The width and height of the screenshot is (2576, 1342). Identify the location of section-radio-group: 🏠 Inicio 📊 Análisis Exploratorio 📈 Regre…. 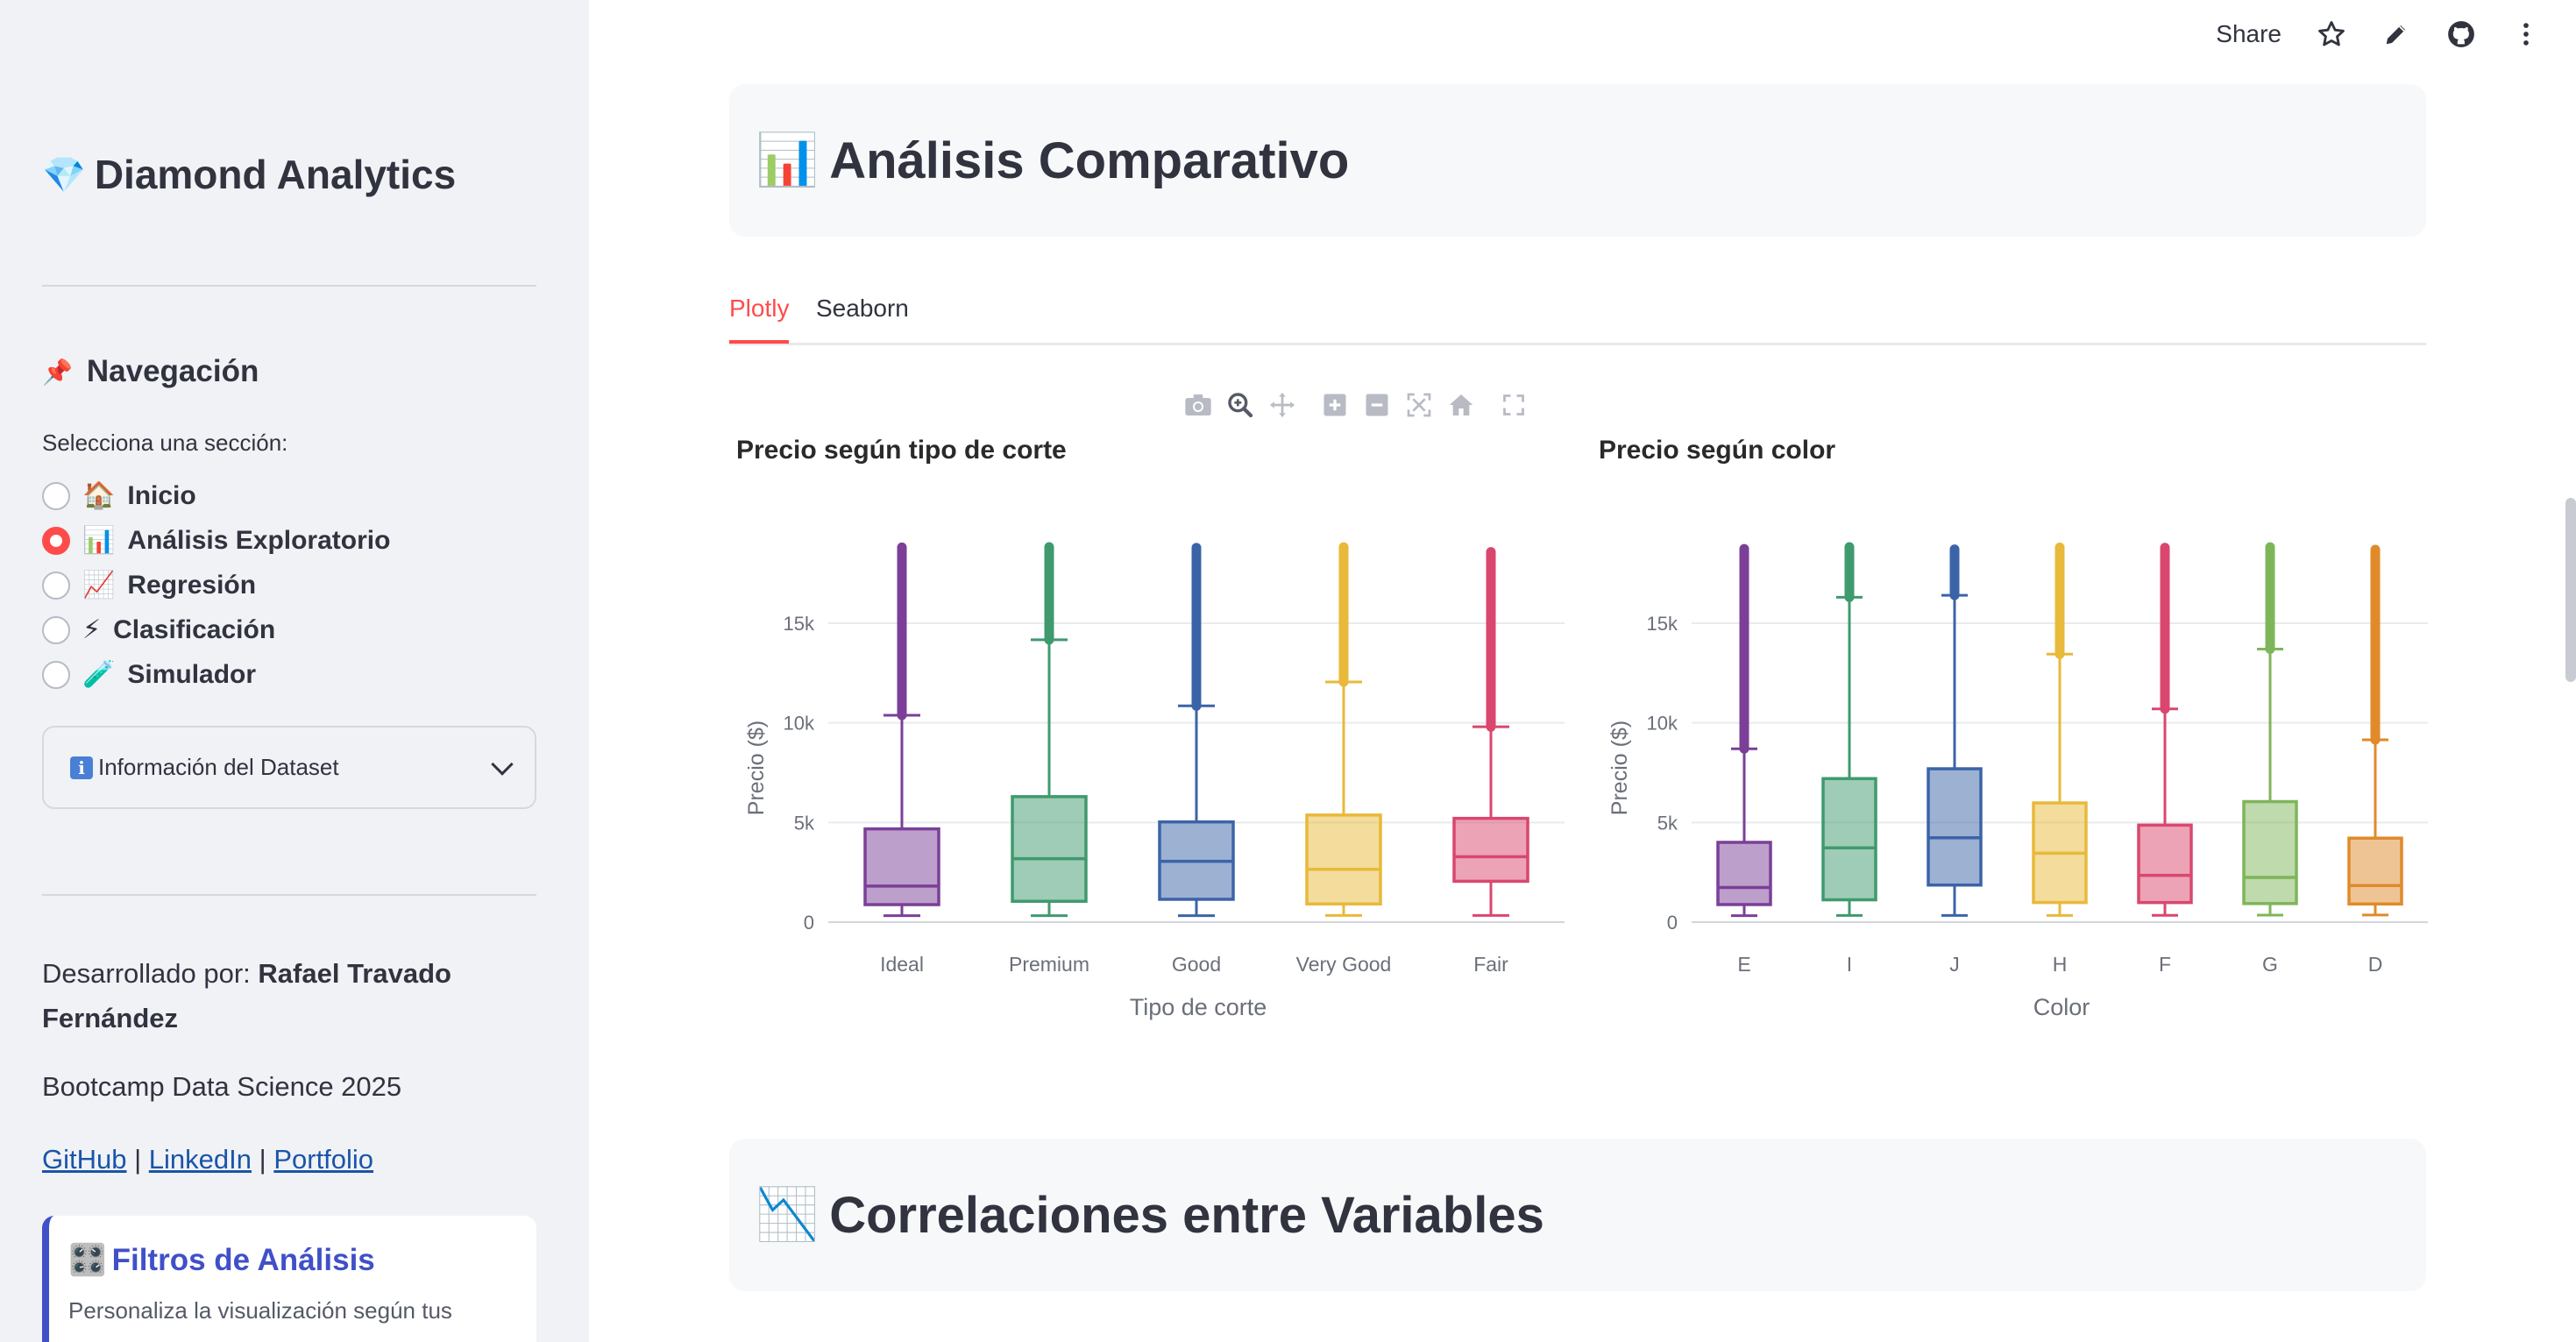
(216, 585).